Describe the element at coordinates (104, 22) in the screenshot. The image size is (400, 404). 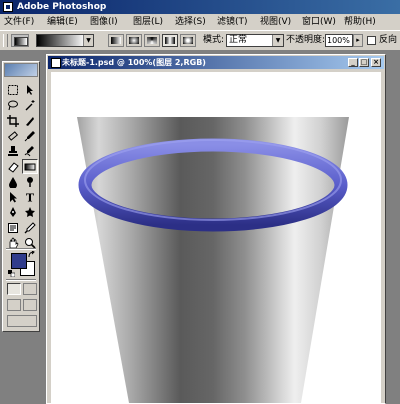
I see `menu-image: 图像(I)` at that location.